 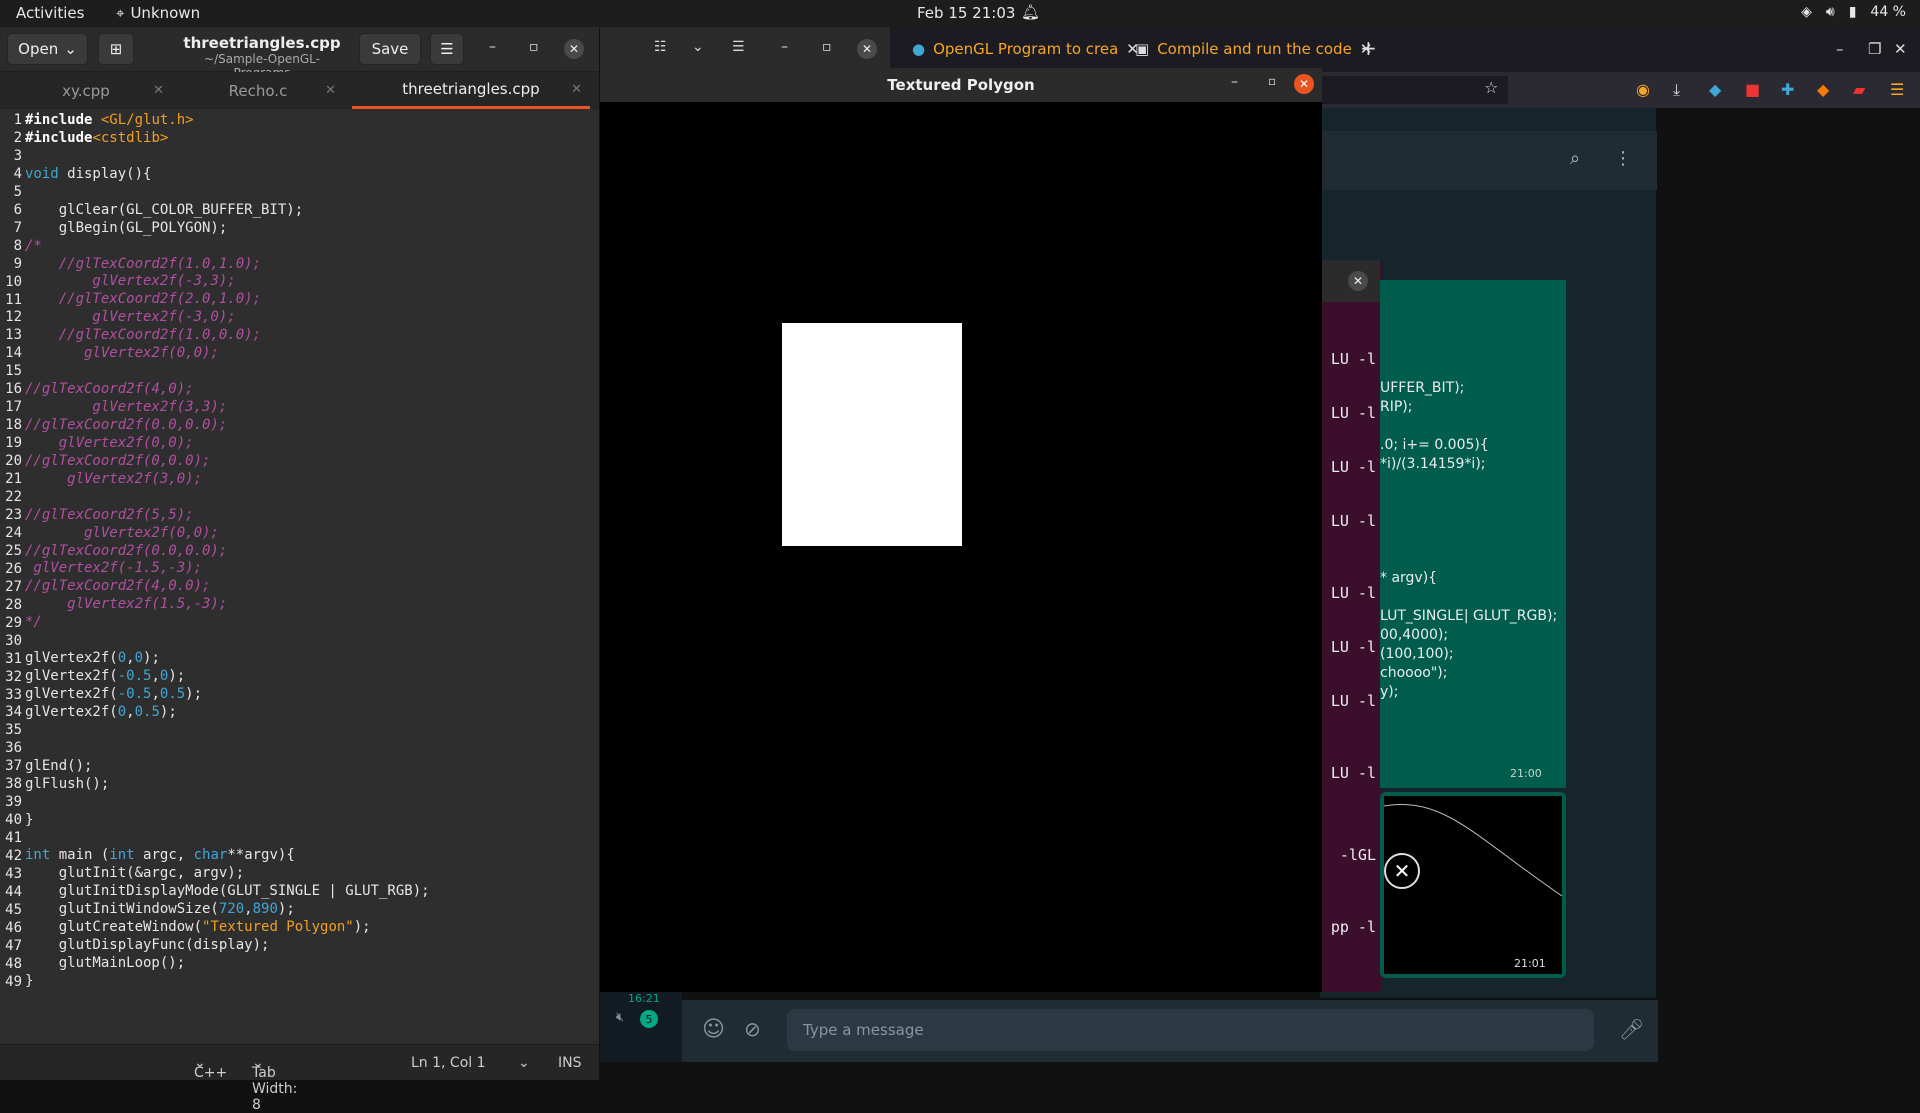 I want to click on pocket-icon: ◉, so click(x=1643, y=89).